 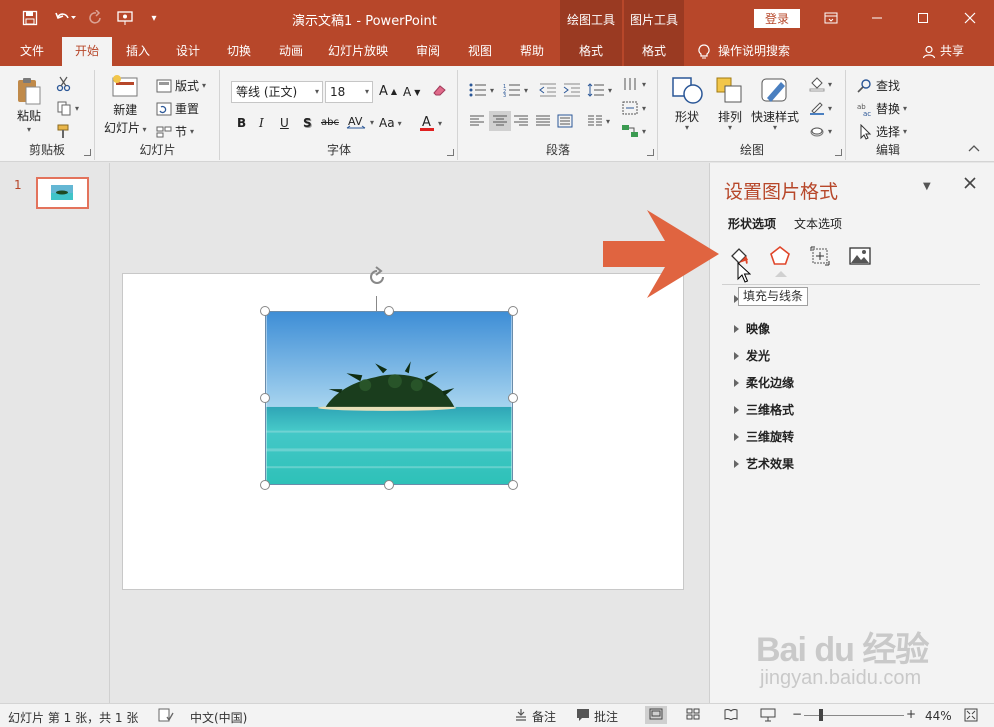 What do you see at coordinates (181, 85) in the screenshot?
I see `layout-button: 版式 ▾` at bounding box center [181, 85].